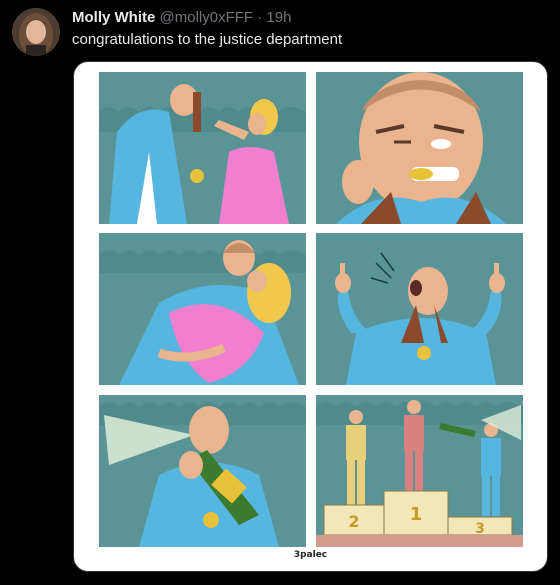 This screenshot has width=560, height=585. What do you see at coordinates (353, 521) in the screenshot?
I see `podium-label-second: 2` at bounding box center [353, 521].